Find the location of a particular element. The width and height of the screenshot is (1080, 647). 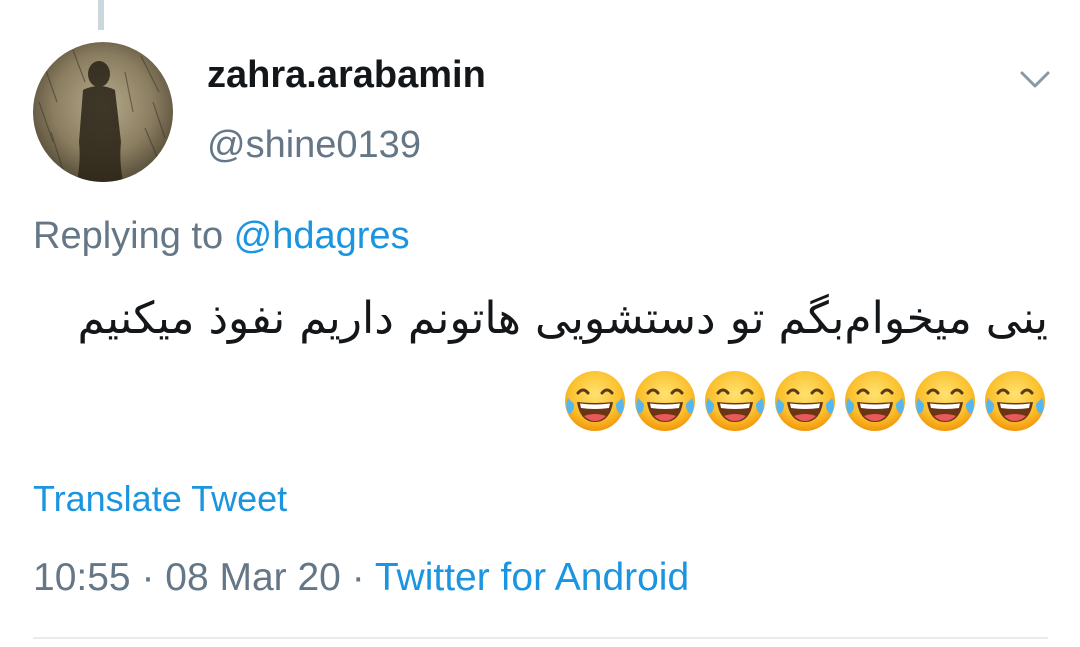

replying-to-label: Replying to is located at coordinates (133, 236).